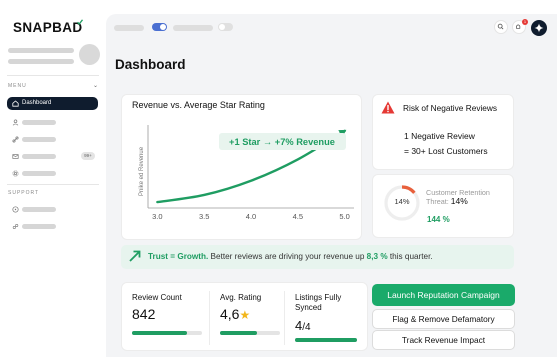  I want to click on risk-title: Risk of Negative Reviews, so click(450, 108).